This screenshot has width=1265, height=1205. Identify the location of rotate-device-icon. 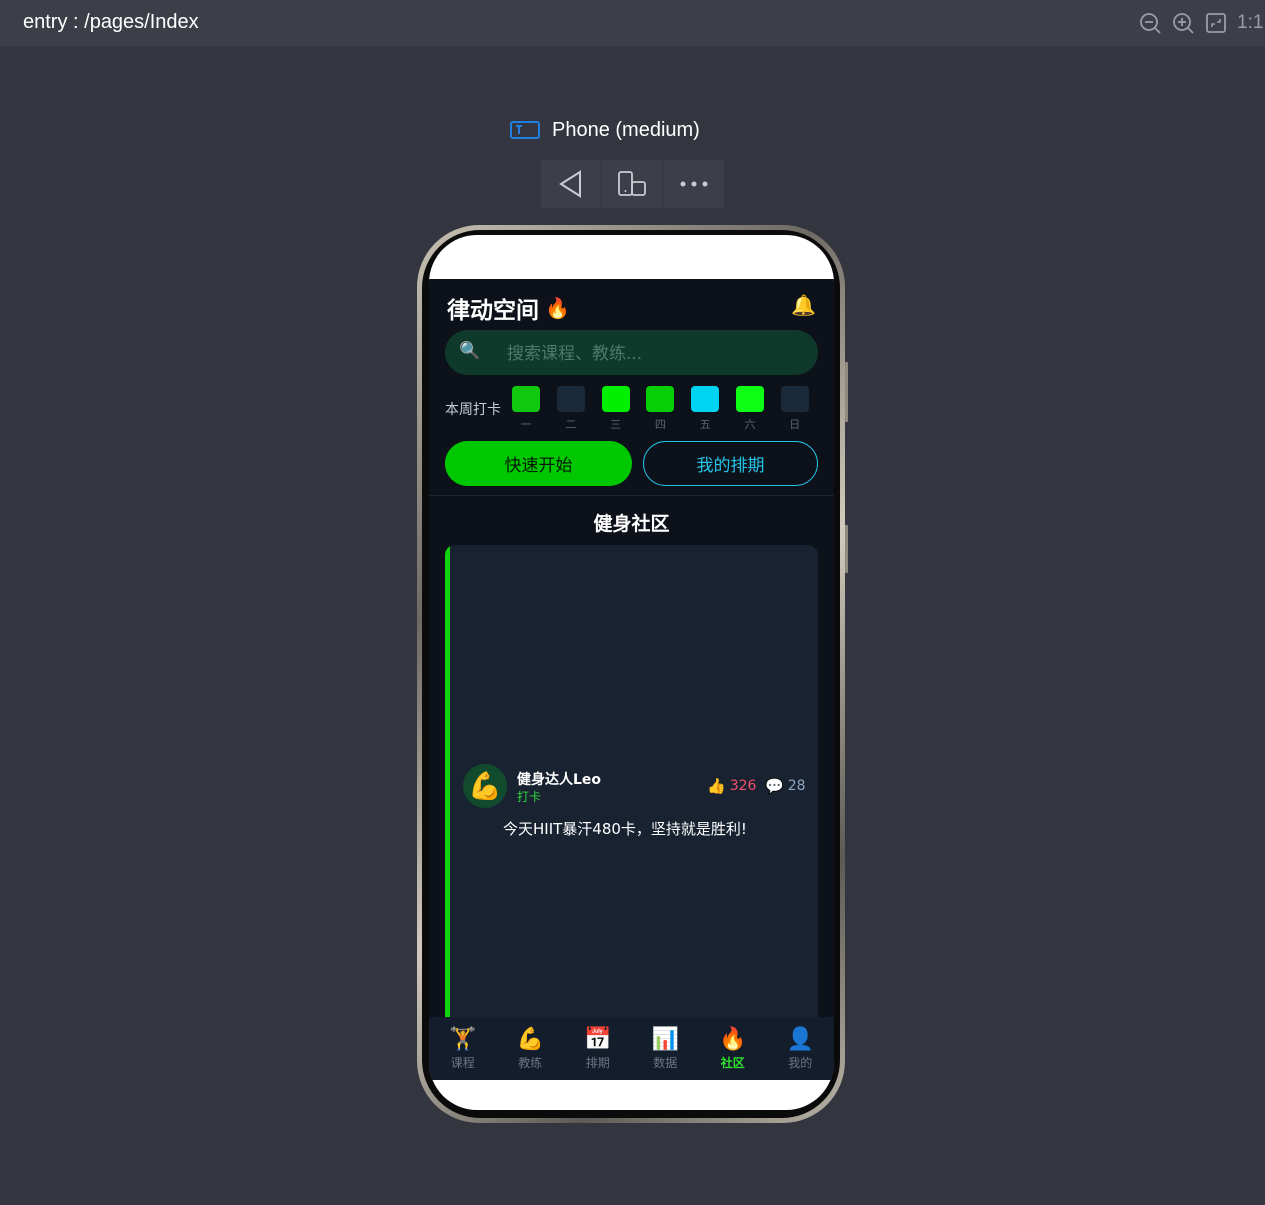
(632, 183).